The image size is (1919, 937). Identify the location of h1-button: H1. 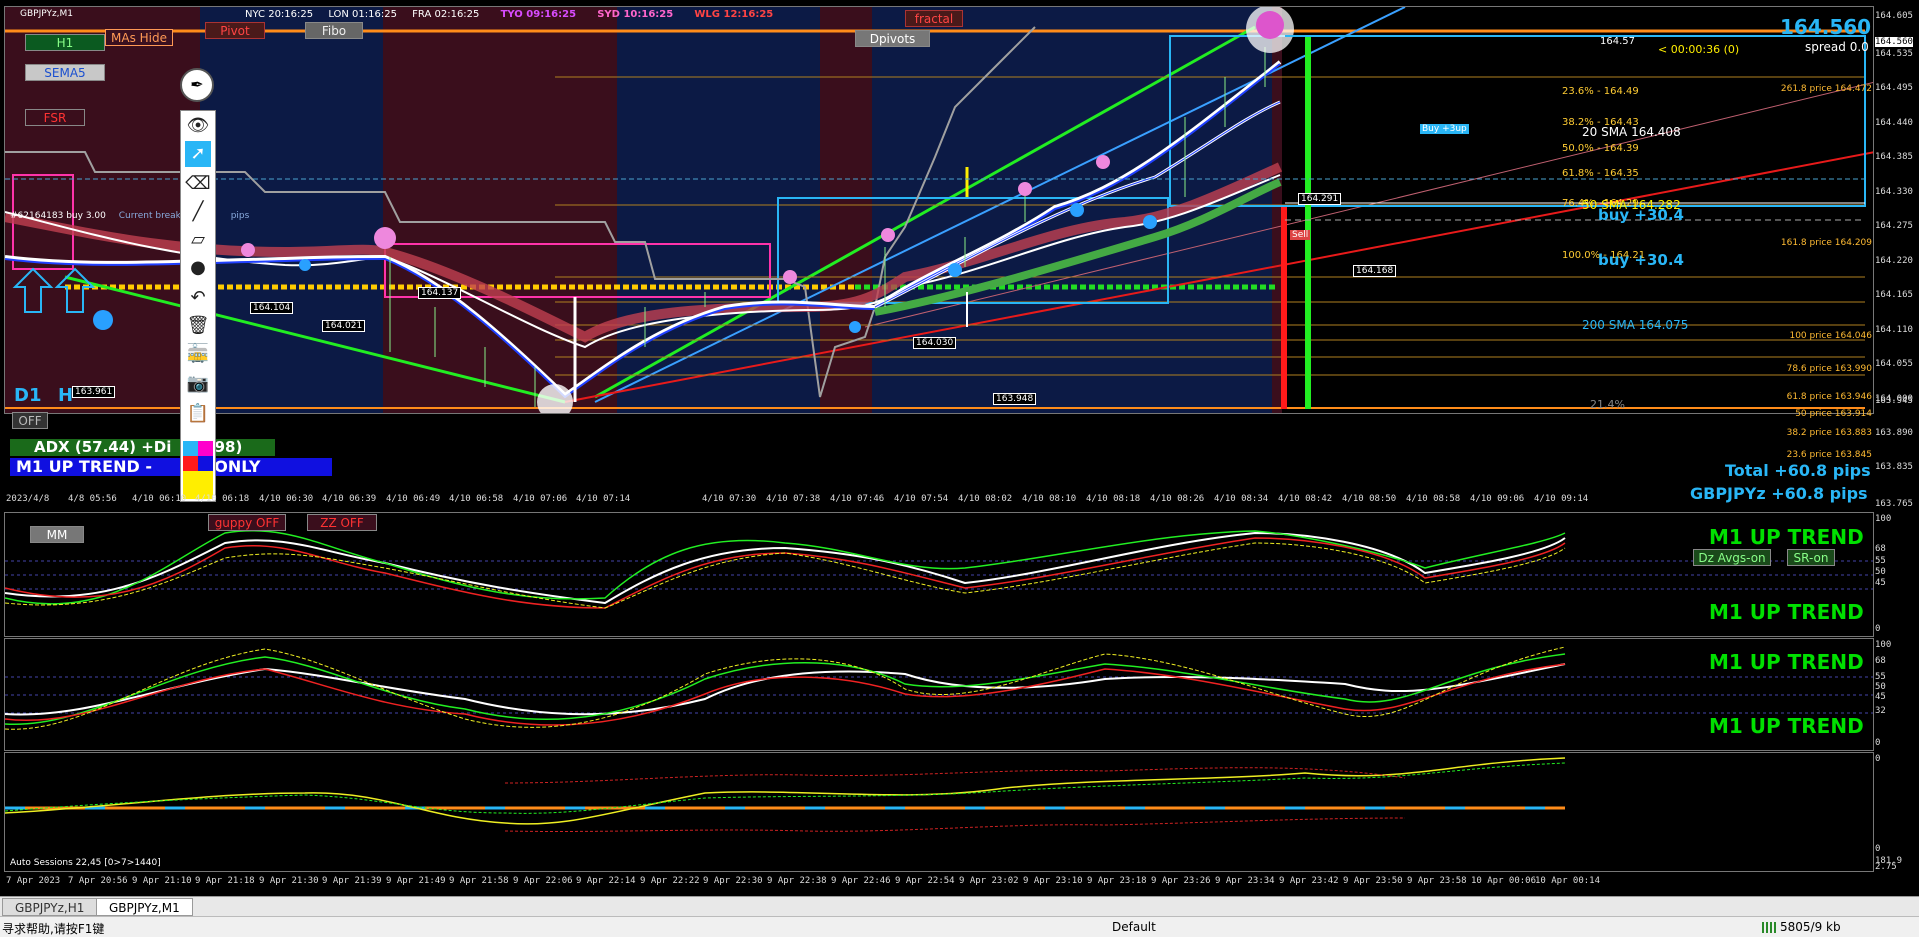
(65, 42).